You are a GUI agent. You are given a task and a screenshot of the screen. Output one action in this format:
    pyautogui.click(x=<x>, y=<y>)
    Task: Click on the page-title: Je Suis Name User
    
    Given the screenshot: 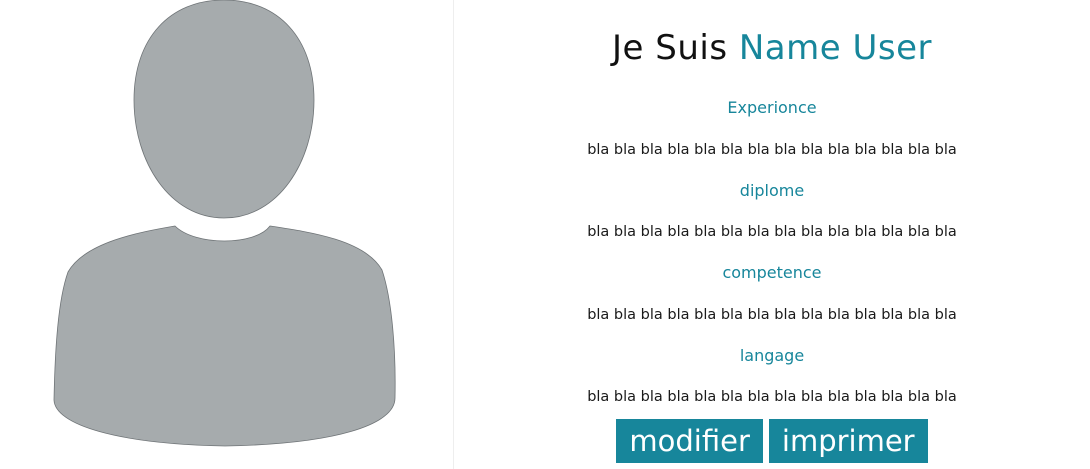 What is the action you would take?
    pyautogui.click(x=772, y=48)
    